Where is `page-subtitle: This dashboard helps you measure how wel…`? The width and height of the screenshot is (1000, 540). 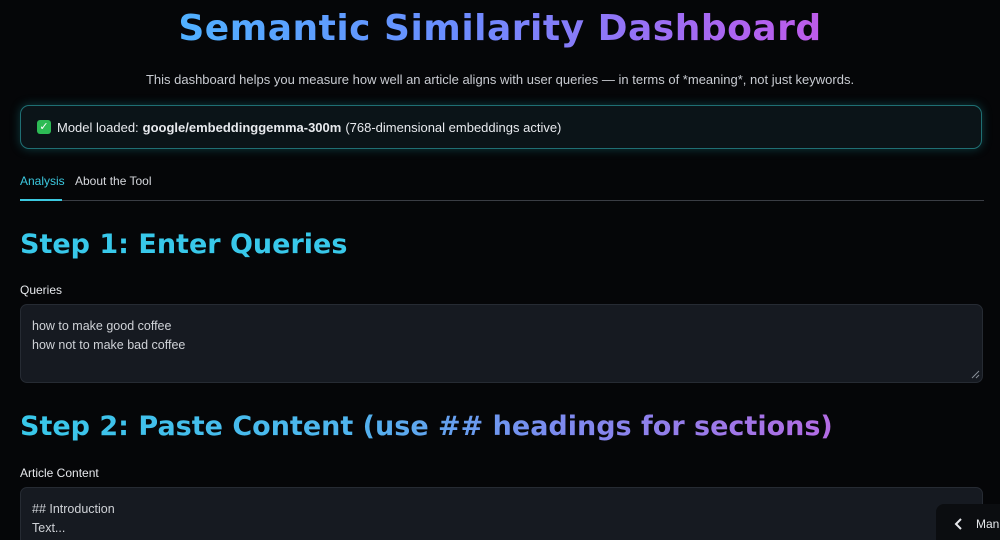
page-subtitle: This dashboard helps you measure how wel… is located at coordinates (500, 79).